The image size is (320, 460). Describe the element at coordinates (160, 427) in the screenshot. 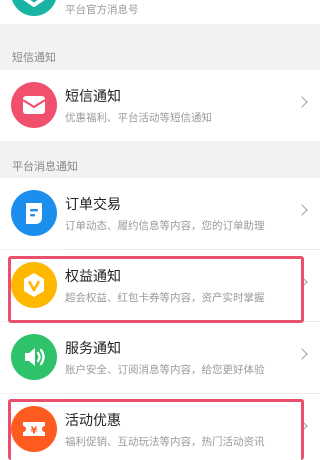

I see `activity-promotion-row: ¥ 活动优惠 福利促销、互动玩法等内容，热门活动资讯` at that location.